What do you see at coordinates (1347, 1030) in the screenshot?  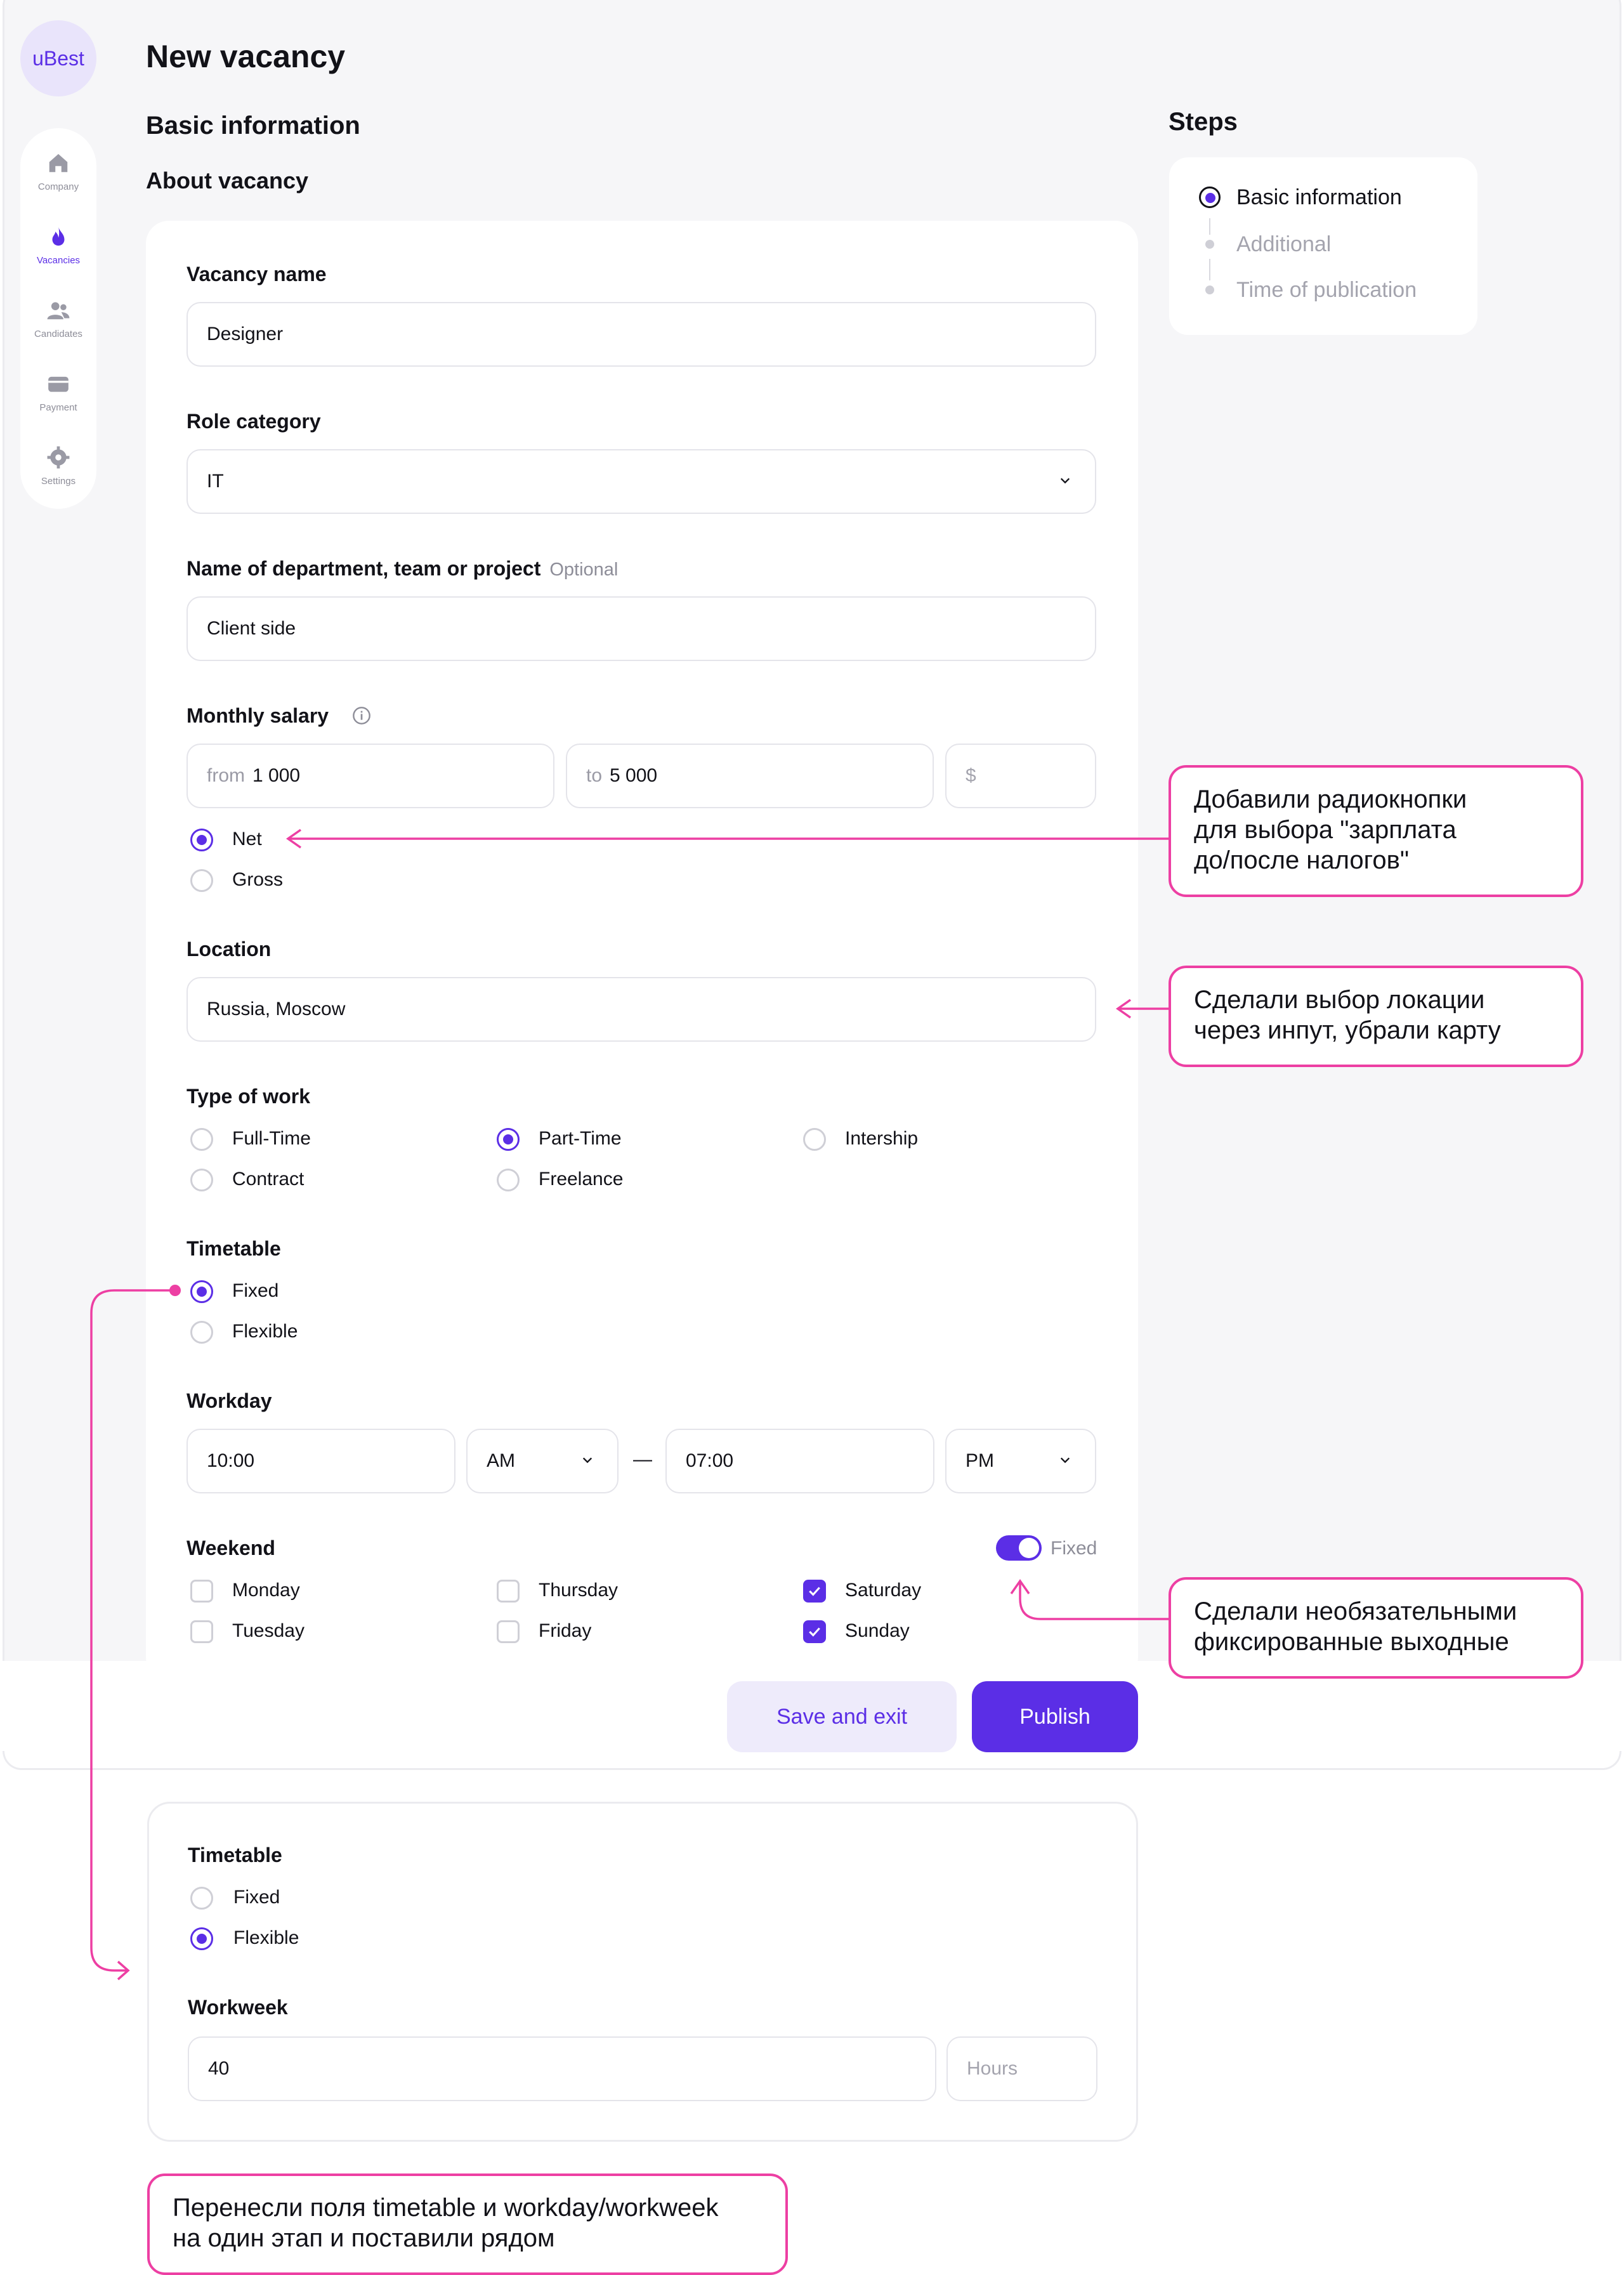 I see `annotation-line: через инпут, убрали карту` at bounding box center [1347, 1030].